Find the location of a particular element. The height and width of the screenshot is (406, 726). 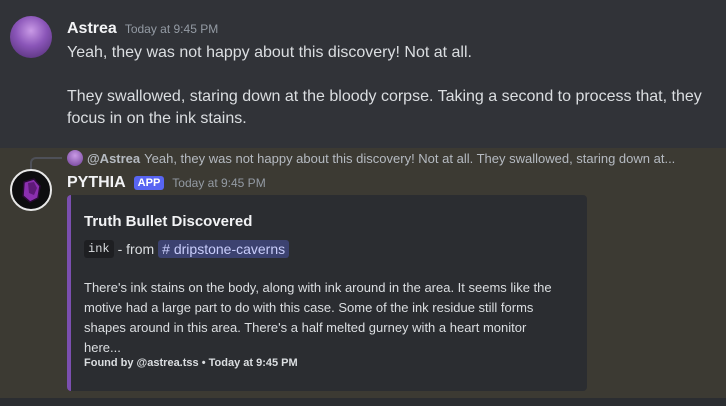

avatar-astrea is located at coordinates (31, 37).